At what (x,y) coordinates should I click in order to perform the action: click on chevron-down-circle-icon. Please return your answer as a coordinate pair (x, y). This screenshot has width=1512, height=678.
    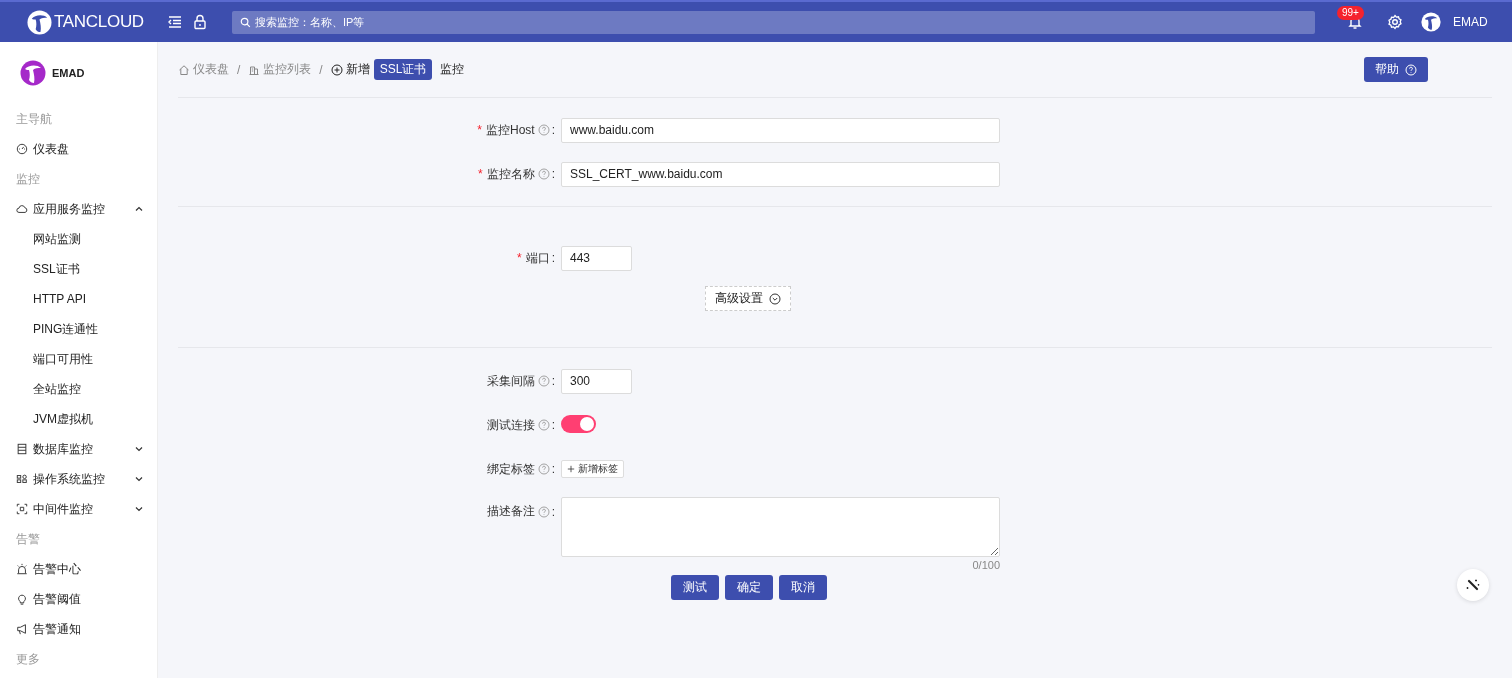
    Looking at the image, I should click on (775, 298).